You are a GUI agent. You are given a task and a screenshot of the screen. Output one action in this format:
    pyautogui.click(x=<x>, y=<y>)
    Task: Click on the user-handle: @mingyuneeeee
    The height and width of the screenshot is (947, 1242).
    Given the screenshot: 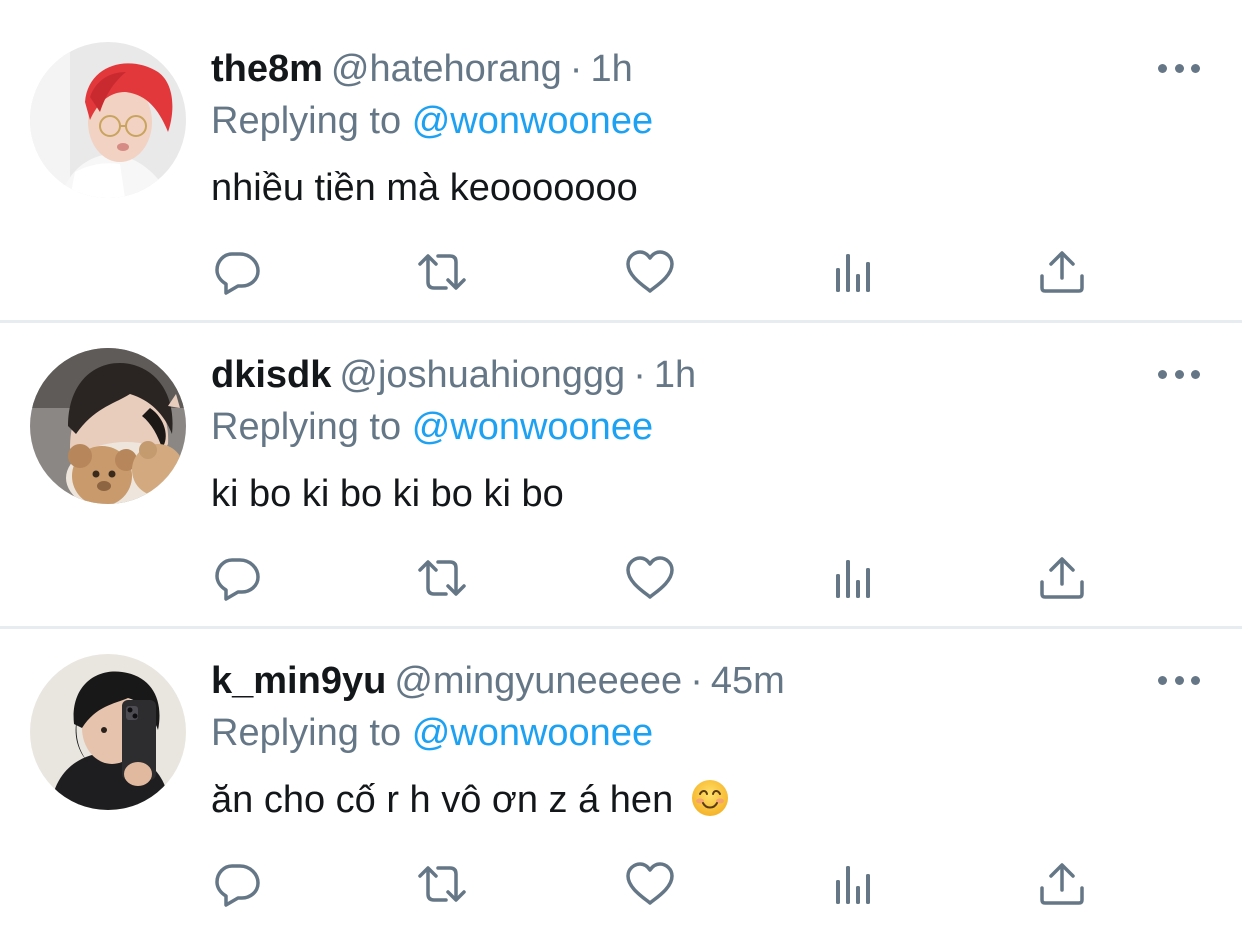 What is the action you would take?
    pyautogui.click(x=538, y=681)
    